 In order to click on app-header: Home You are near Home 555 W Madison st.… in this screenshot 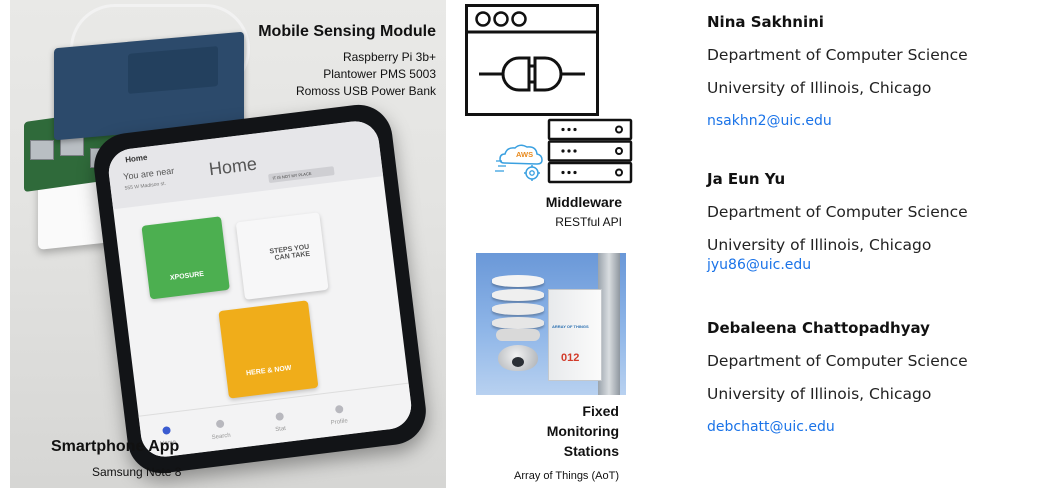, I will do `click(245, 164)`.